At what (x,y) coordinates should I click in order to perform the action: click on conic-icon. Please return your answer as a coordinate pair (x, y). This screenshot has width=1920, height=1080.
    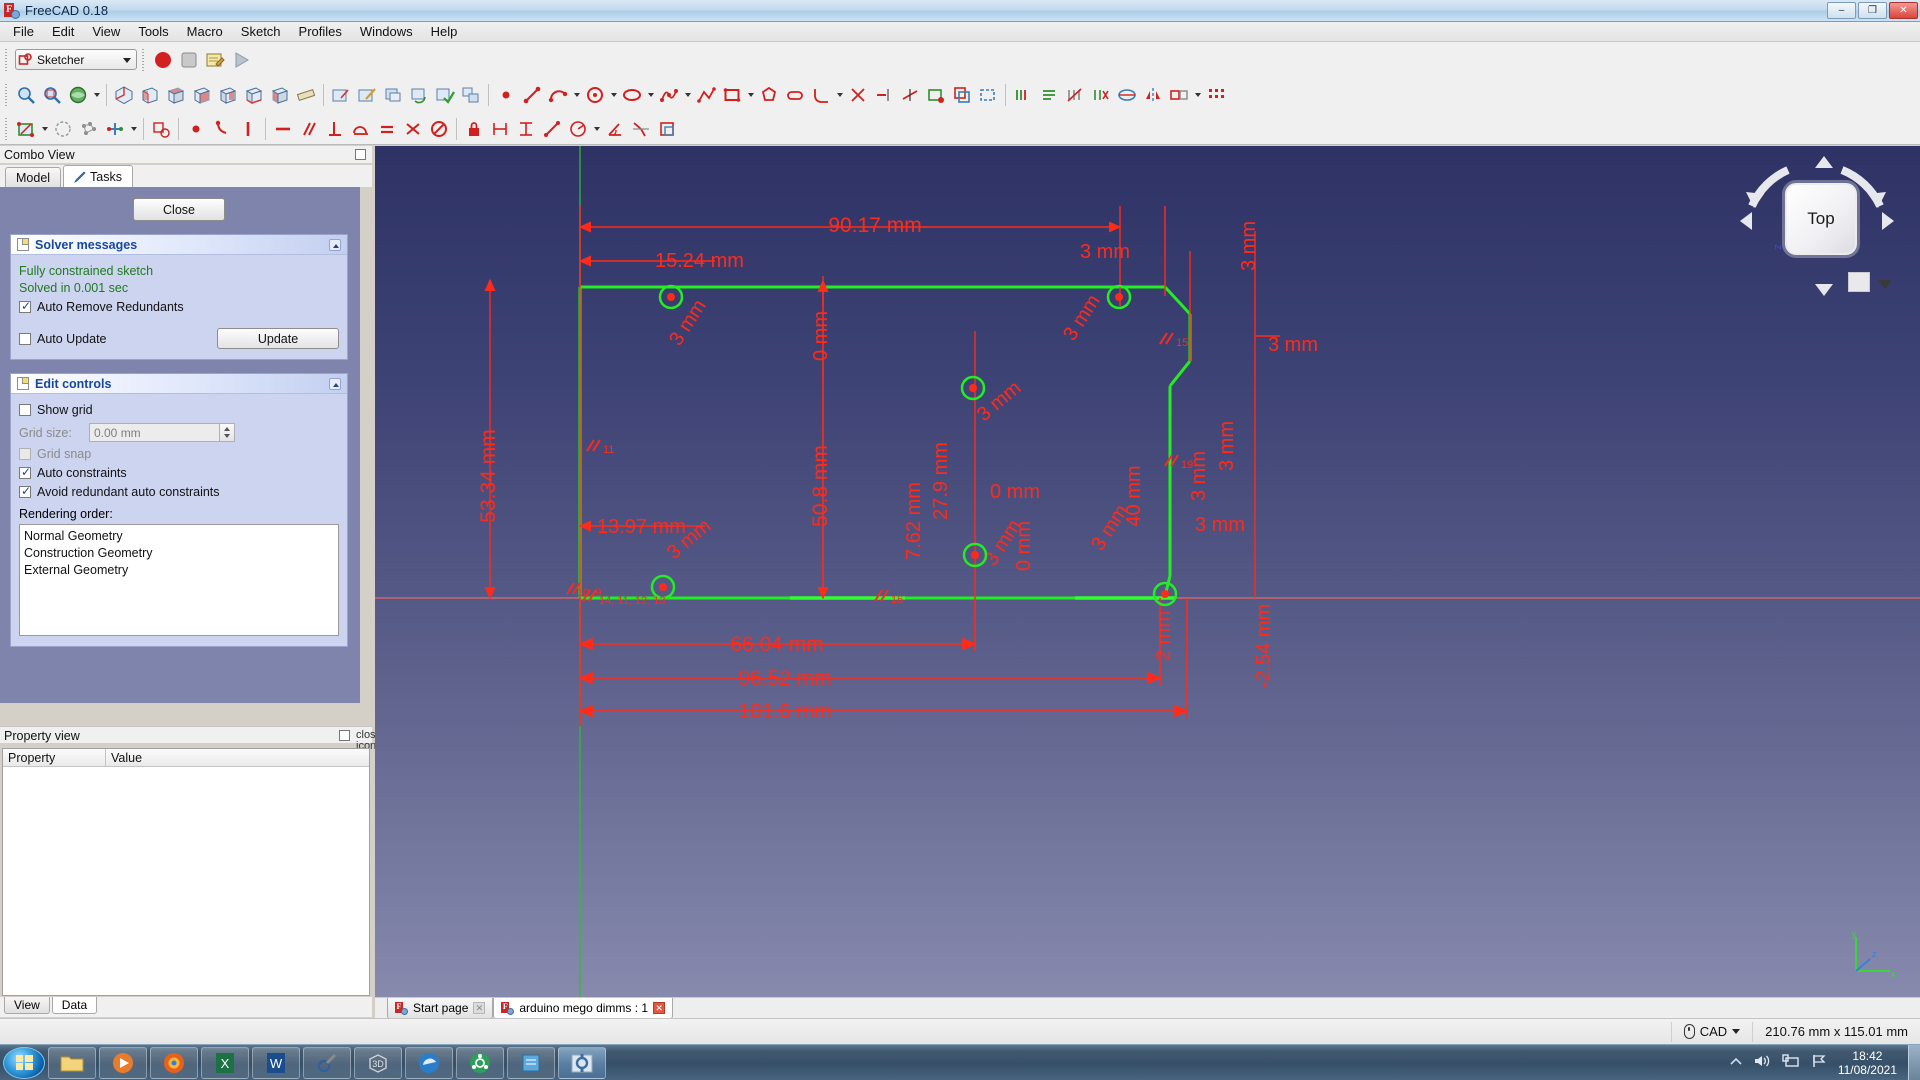
    Looking at the image, I should click on (632, 95).